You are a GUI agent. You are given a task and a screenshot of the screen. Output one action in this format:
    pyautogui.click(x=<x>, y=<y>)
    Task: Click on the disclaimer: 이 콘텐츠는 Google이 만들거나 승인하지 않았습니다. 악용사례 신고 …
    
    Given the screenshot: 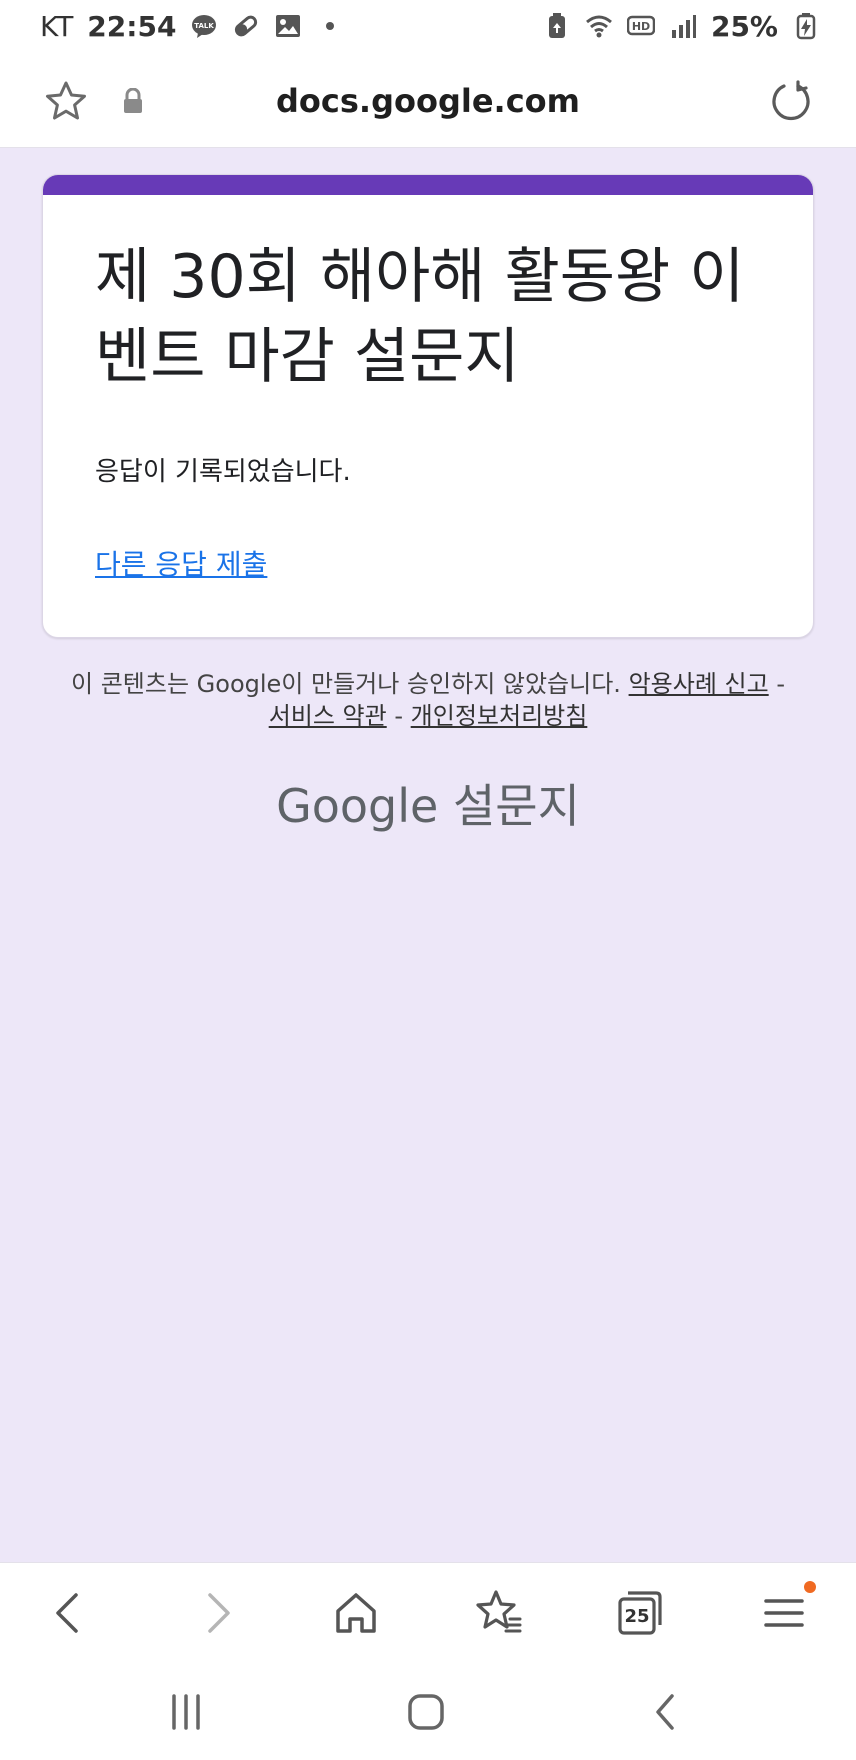 What is the action you would take?
    pyautogui.click(x=428, y=700)
    